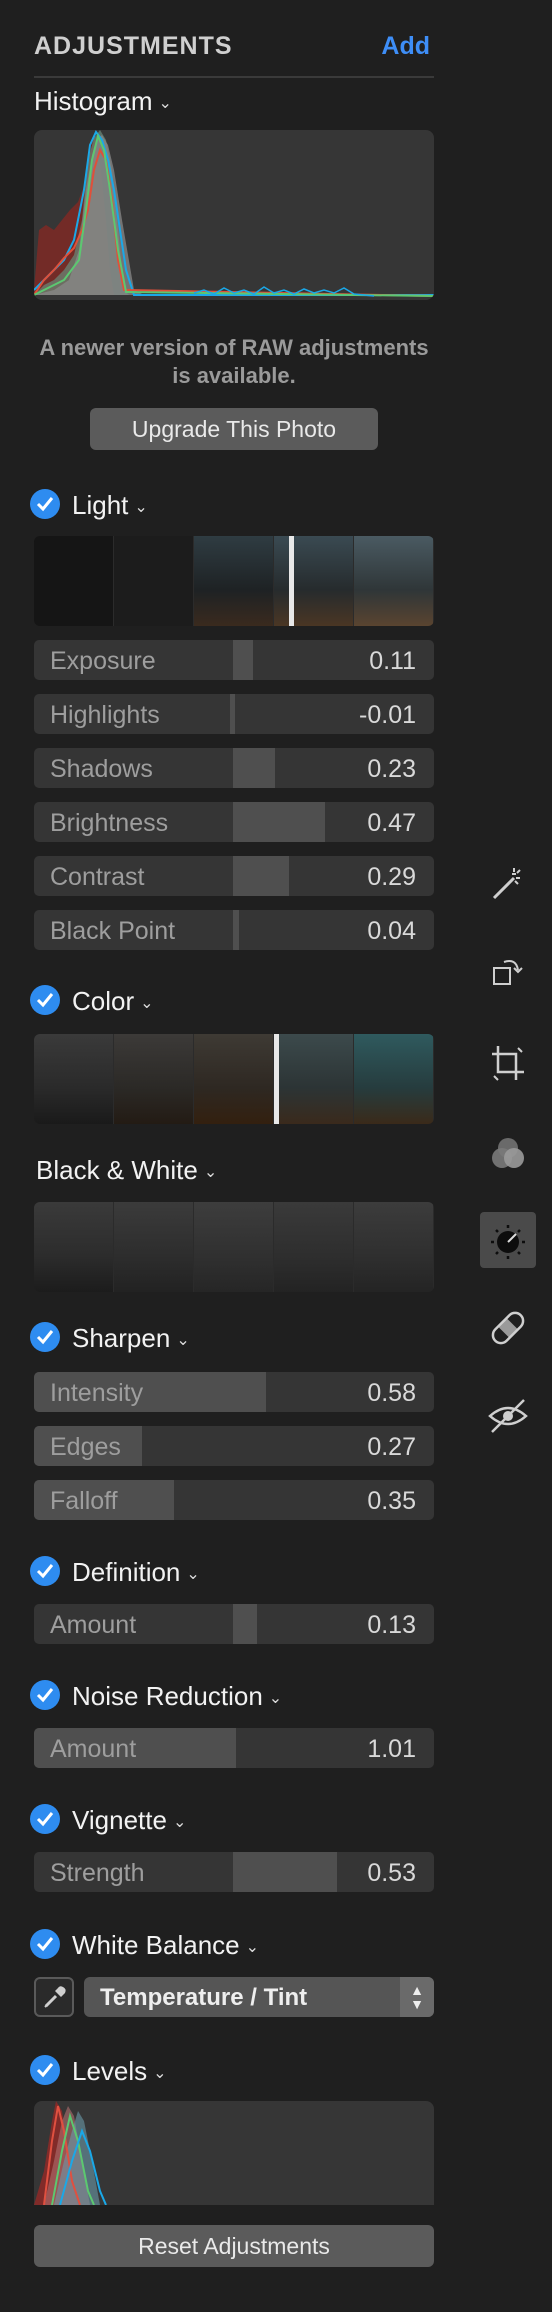  Describe the element at coordinates (508, 1240) in the screenshot. I see `adjust-icon` at that location.